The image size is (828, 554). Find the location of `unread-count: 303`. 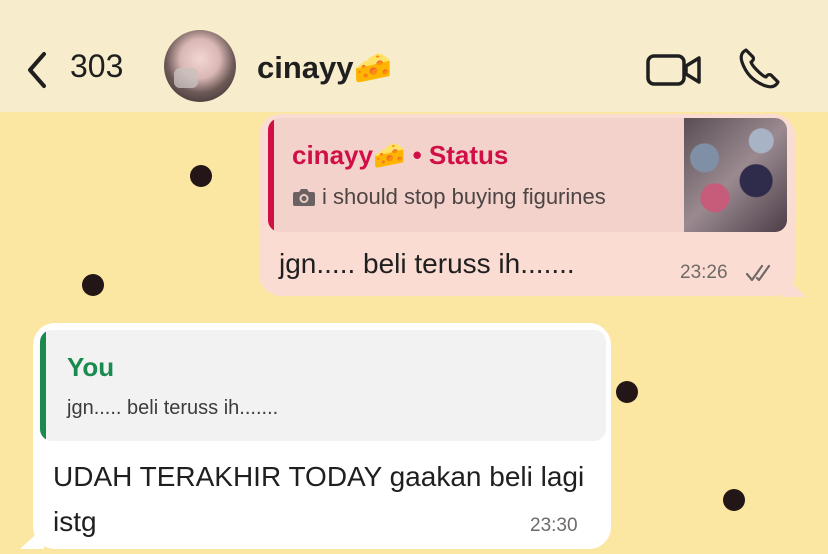

unread-count: 303 is located at coordinates (96, 66).